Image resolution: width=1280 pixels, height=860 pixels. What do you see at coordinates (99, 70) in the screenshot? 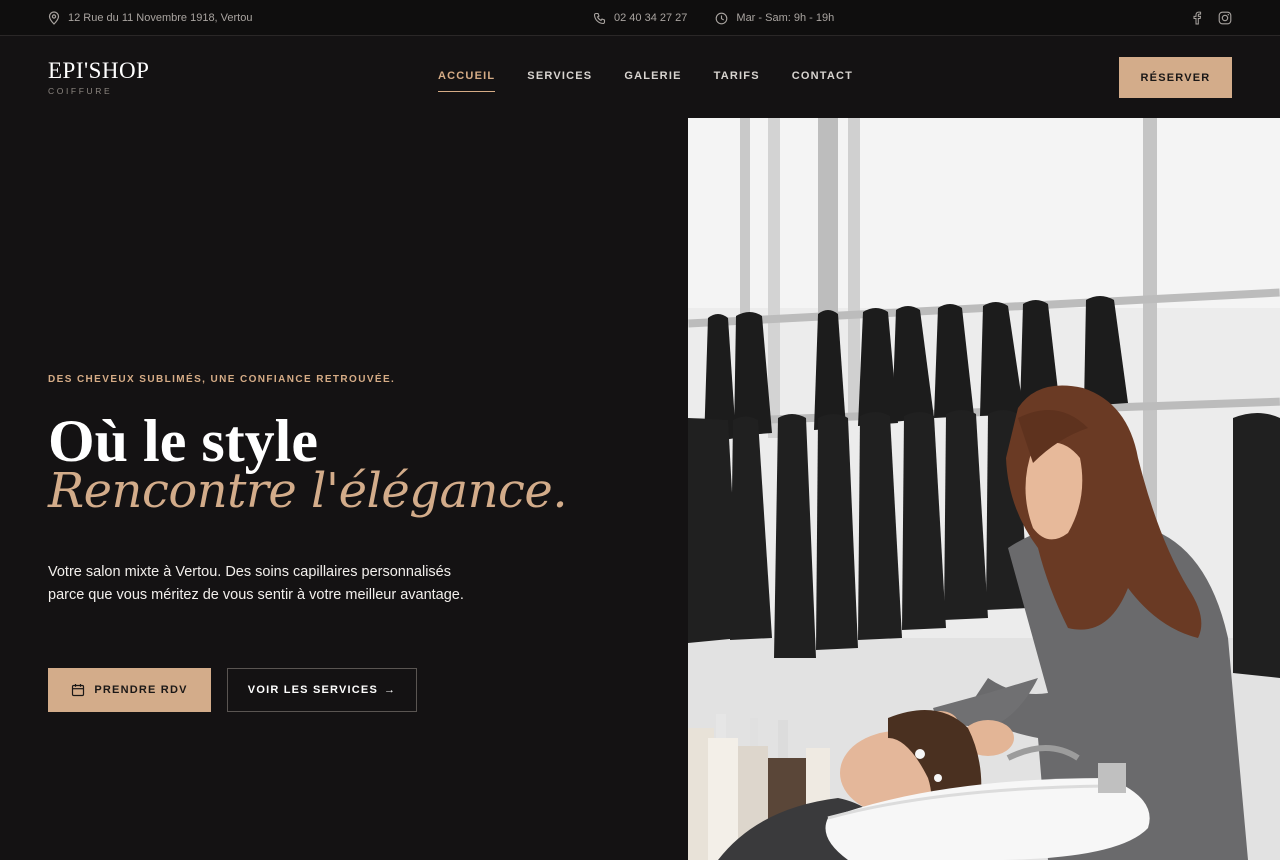
I see `logo-name: EPI'SHOP` at bounding box center [99, 70].